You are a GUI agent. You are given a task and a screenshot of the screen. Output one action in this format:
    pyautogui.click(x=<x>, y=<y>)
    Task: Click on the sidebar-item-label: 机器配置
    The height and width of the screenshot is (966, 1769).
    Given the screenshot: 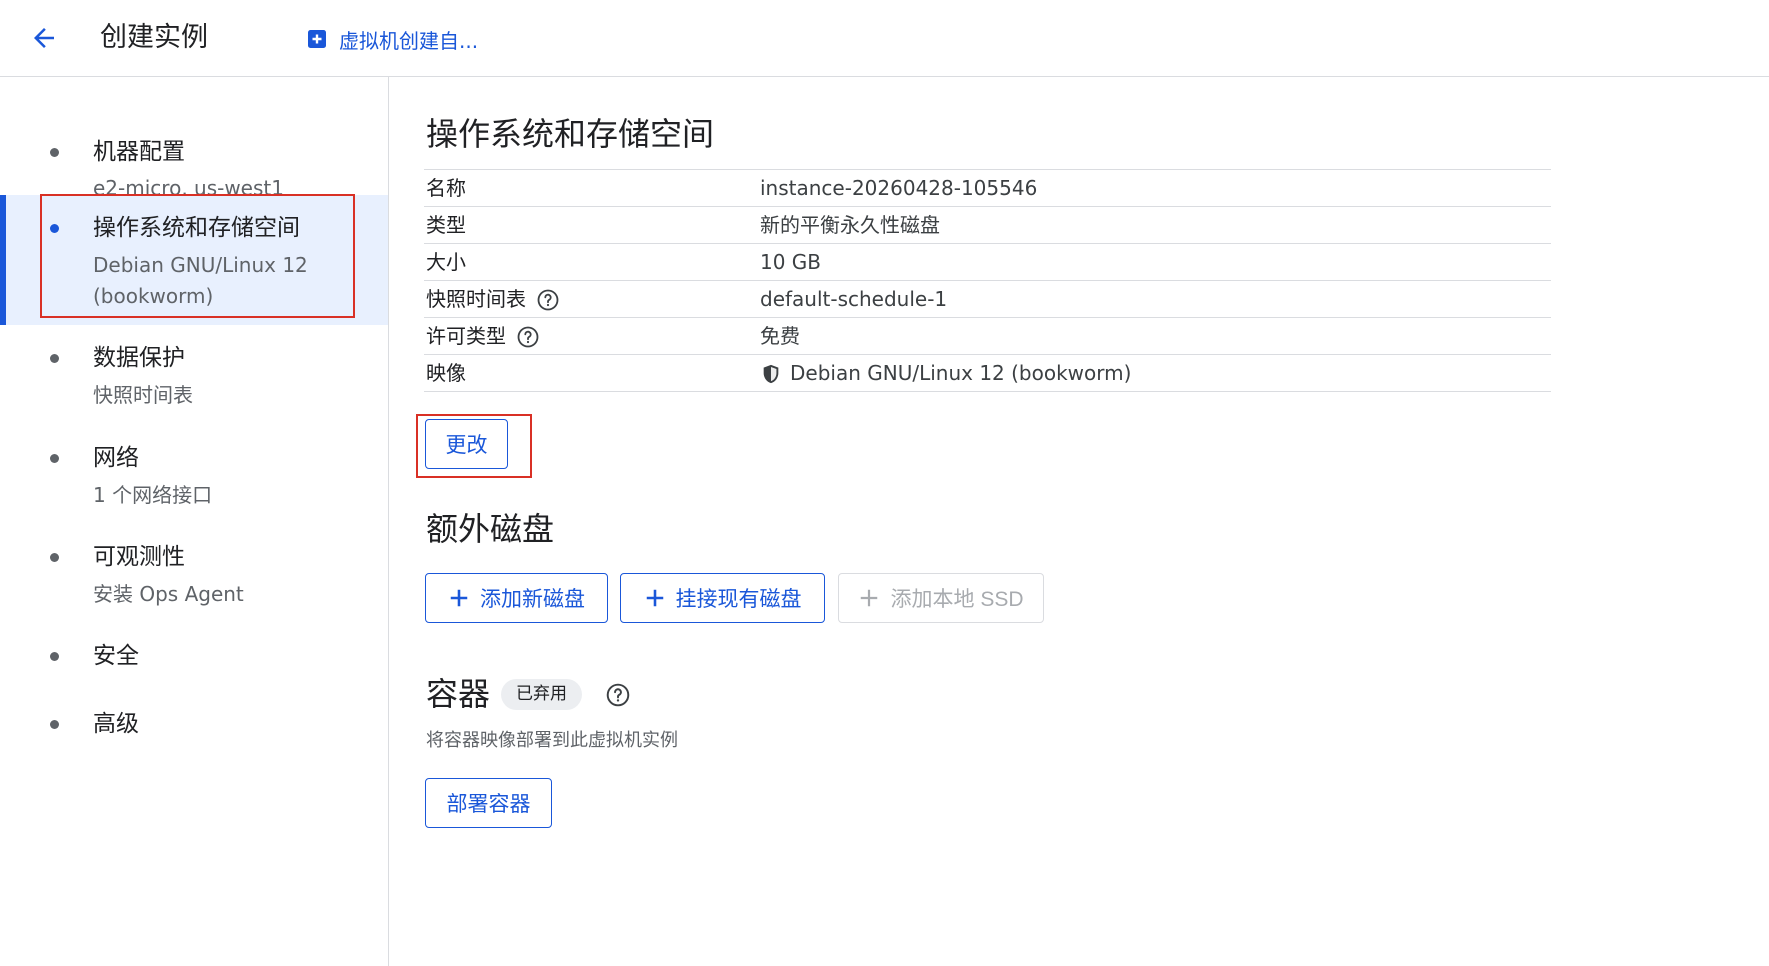 What is the action you would take?
    pyautogui.click(x=139, y=152)
    